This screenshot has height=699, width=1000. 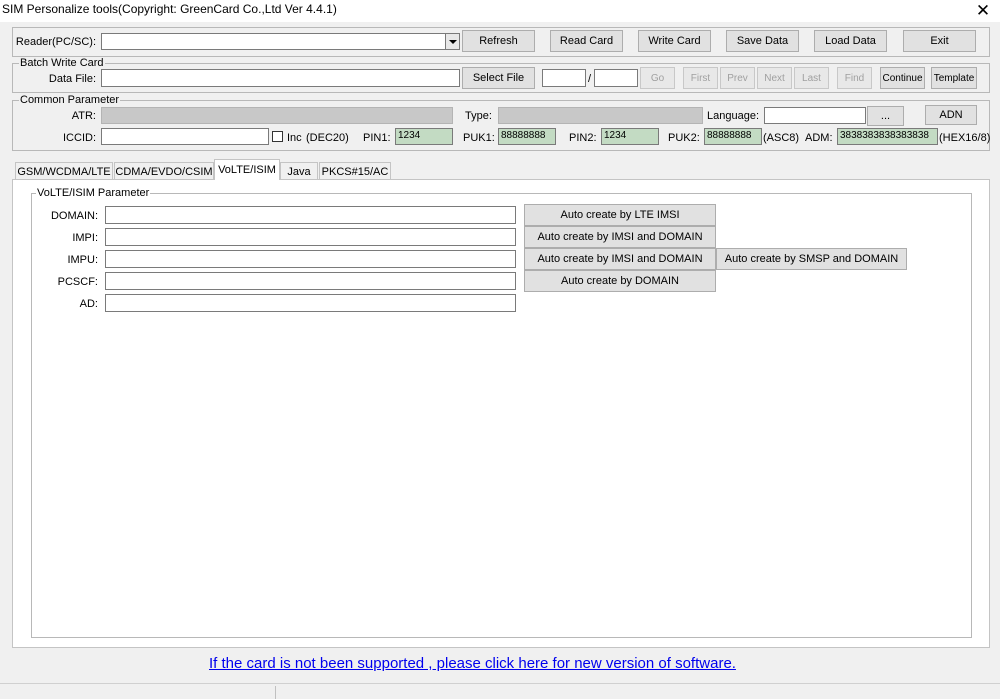 I want to click on impu-label: IMPU:, so click(x=82, y=260).